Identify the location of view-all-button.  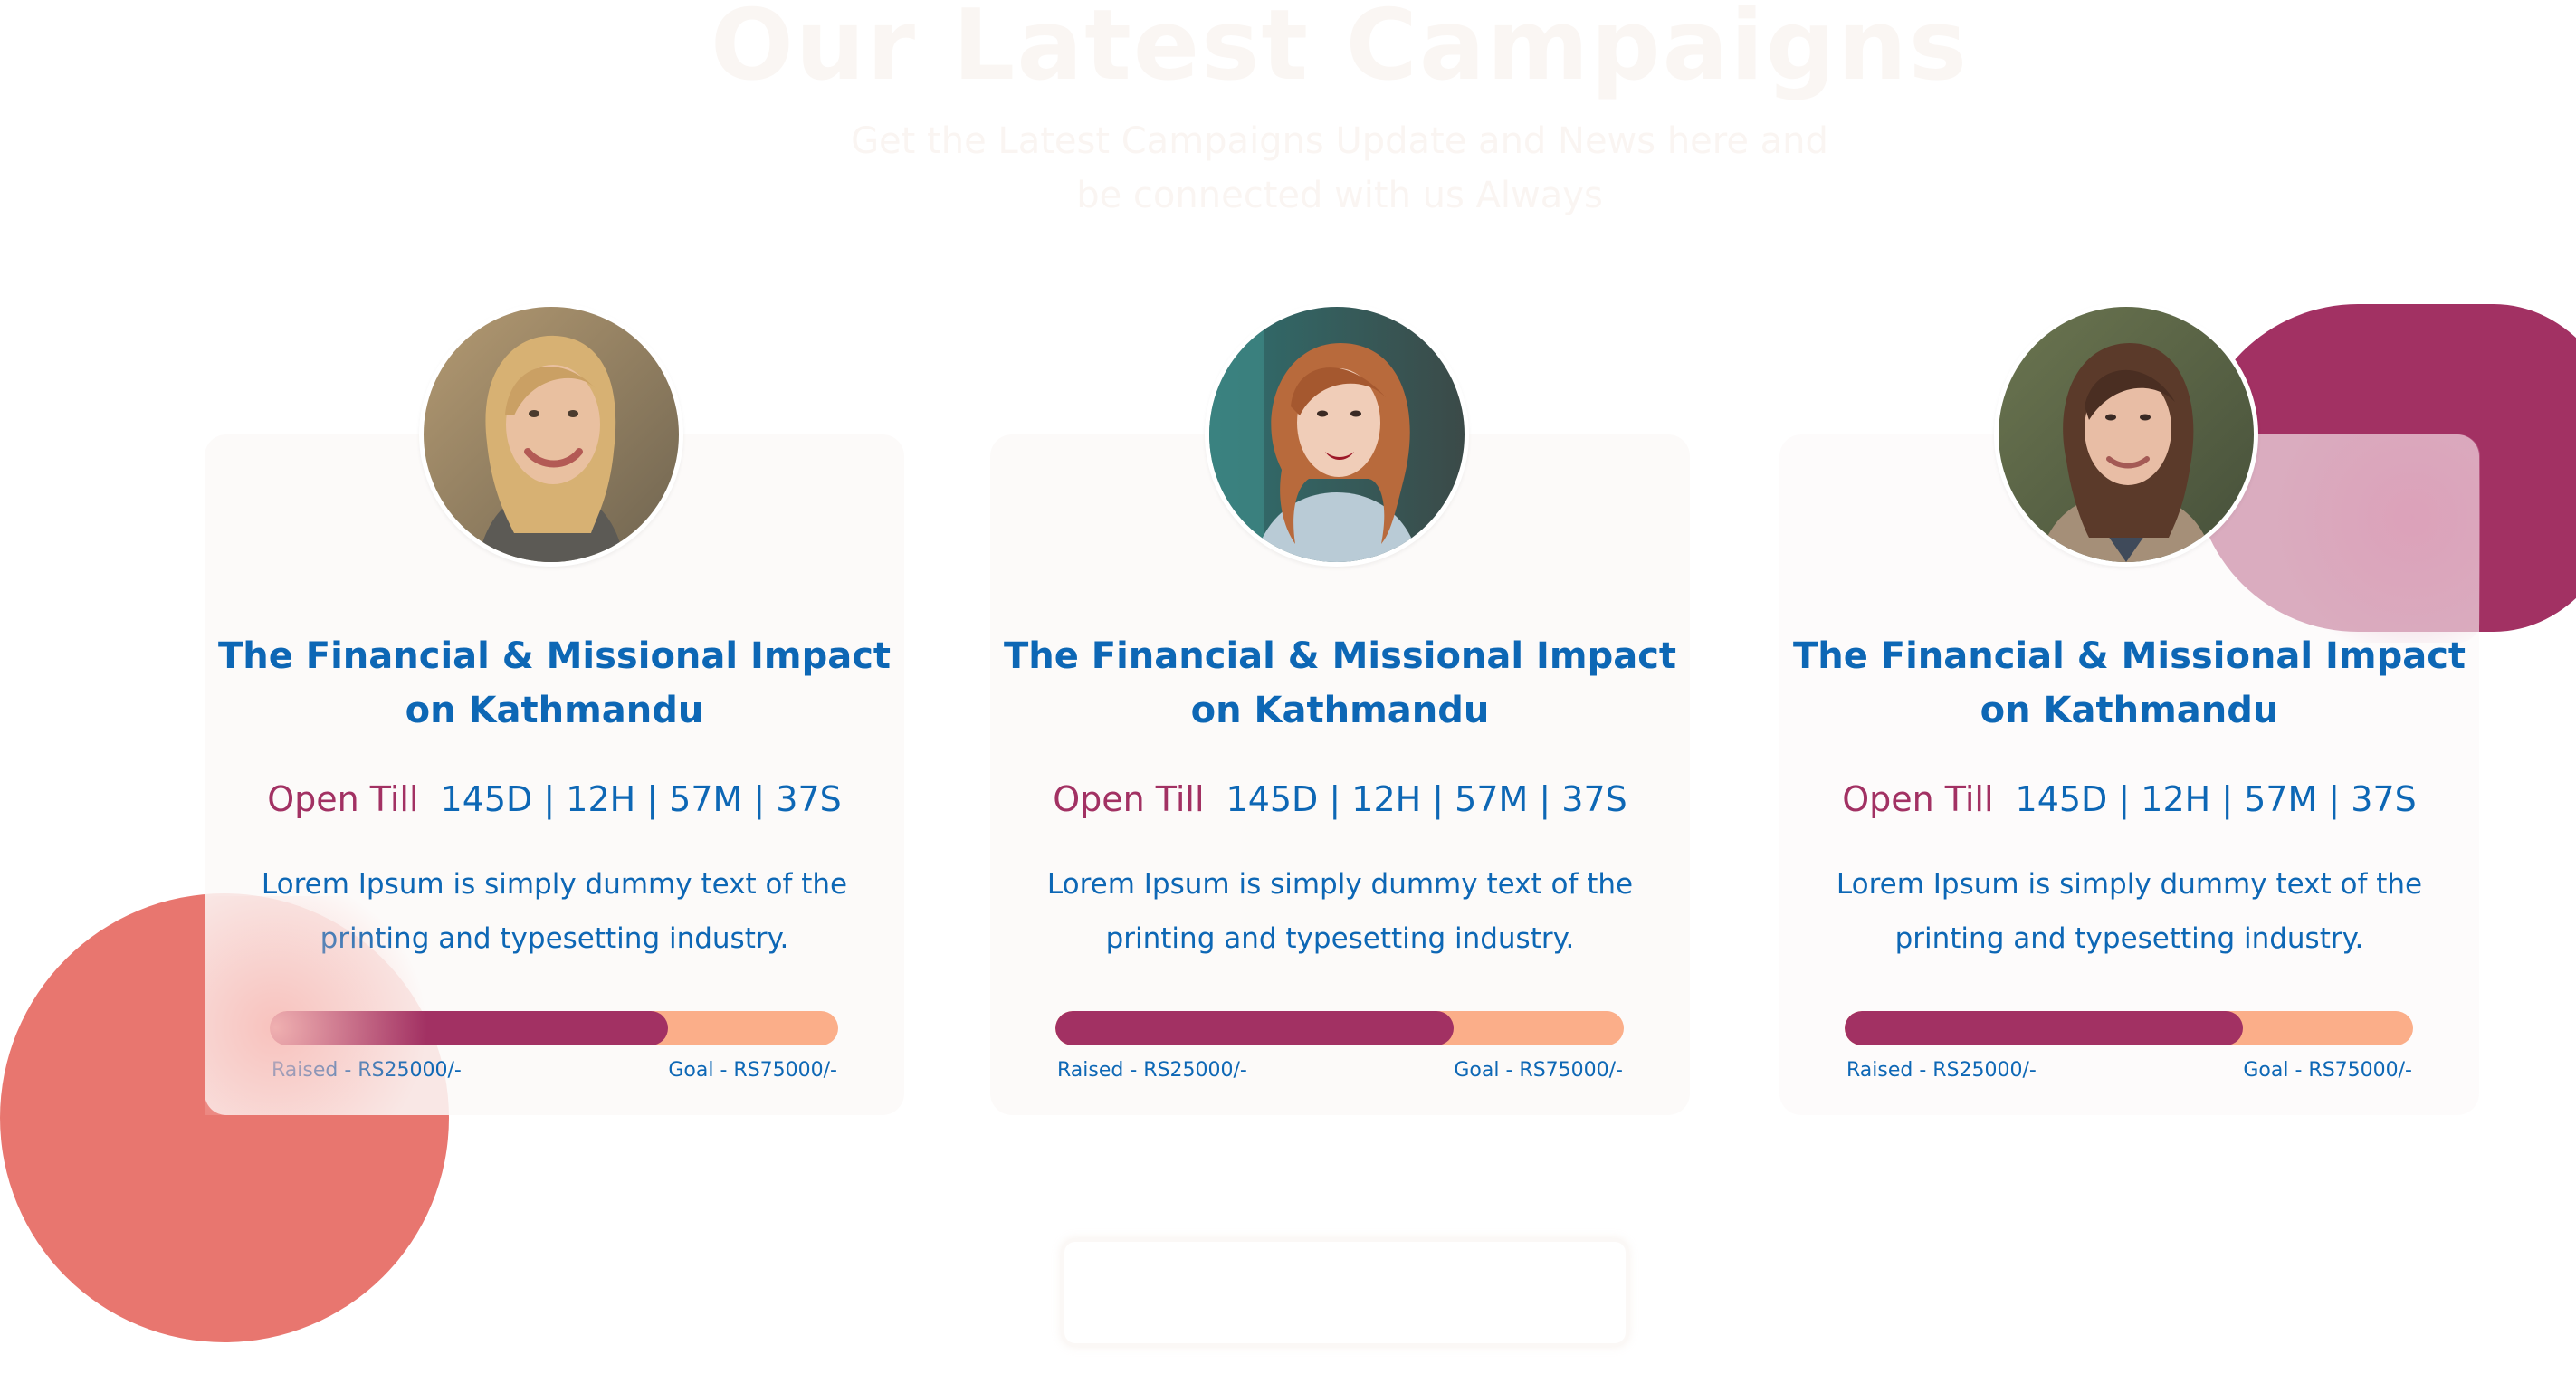
(1345, 1292).